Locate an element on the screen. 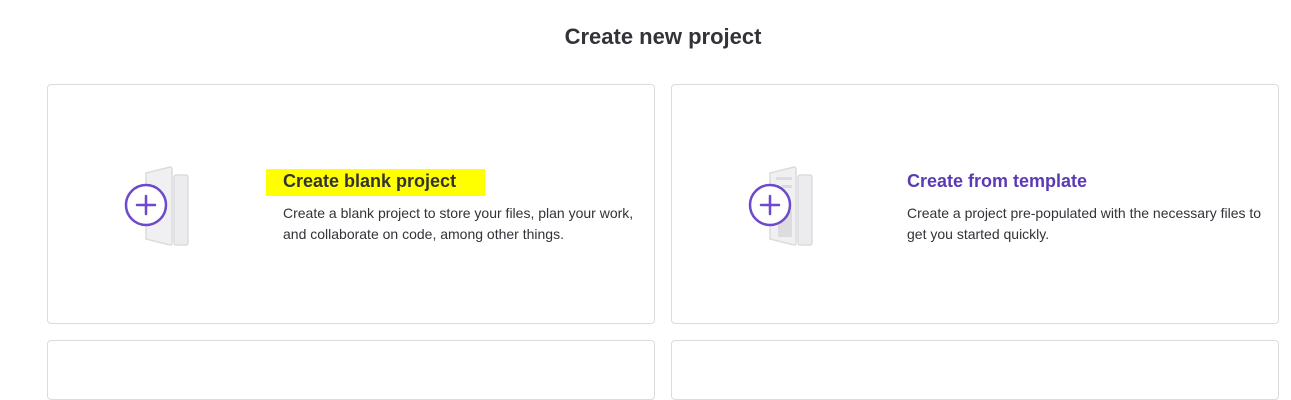 The width and height of the screenshot is (1291, 400). template-project-icon is located at coordinates (780, 206).